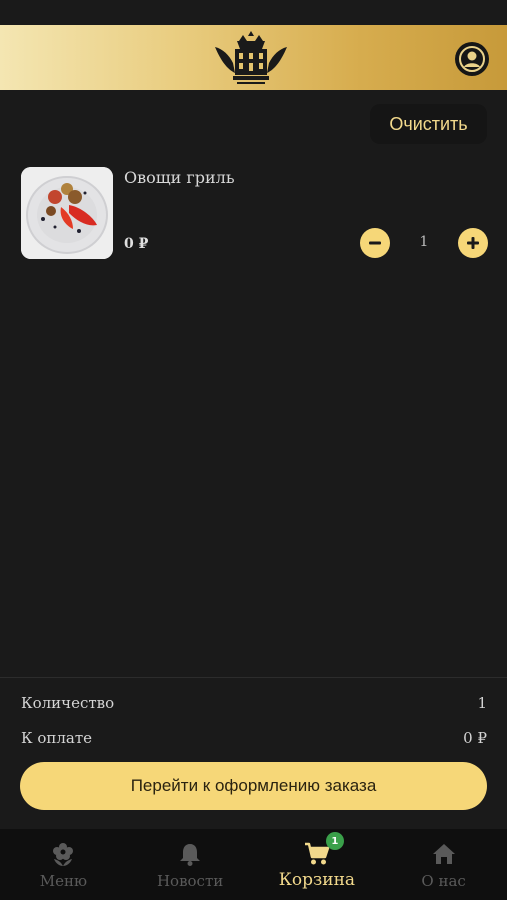 Image resolution: width=507 pixels, height=900 pixels. What do you see at coordinates (190, 881) in the screenshot?
I see `tab-label: Новости` at bounding box center [190, 881].